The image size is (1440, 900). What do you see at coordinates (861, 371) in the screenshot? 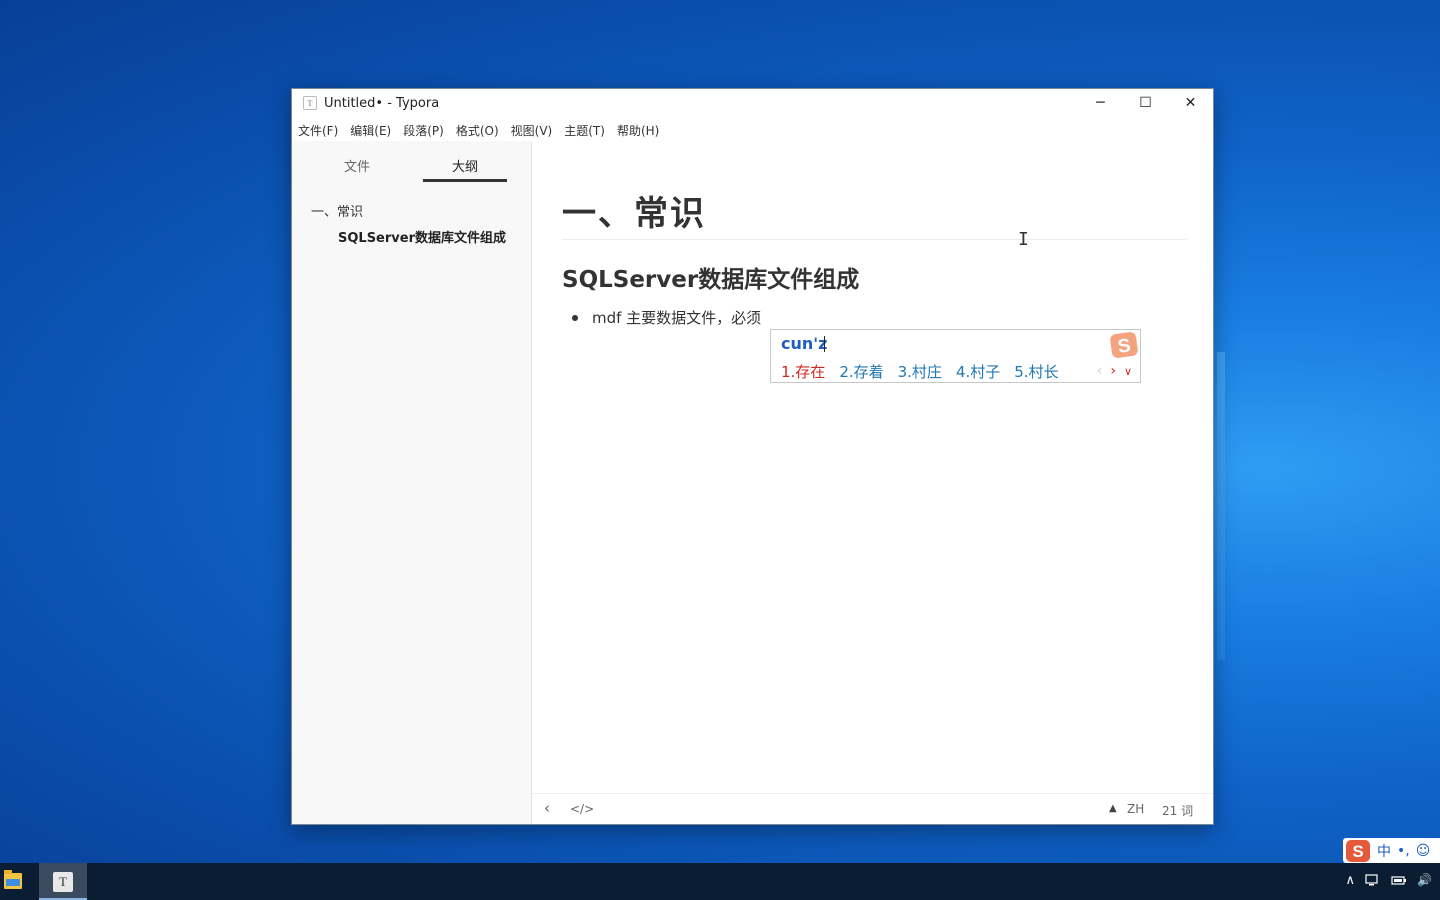
I see `ime-candidate-2: 2.存着` at bounding box center [861, 371].